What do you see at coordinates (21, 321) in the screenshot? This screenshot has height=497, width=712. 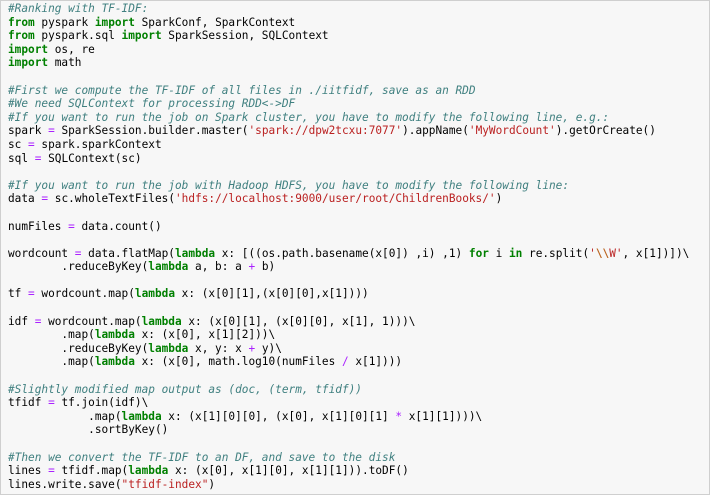 I see `code-text: idf` at bounding box center [21, 321].